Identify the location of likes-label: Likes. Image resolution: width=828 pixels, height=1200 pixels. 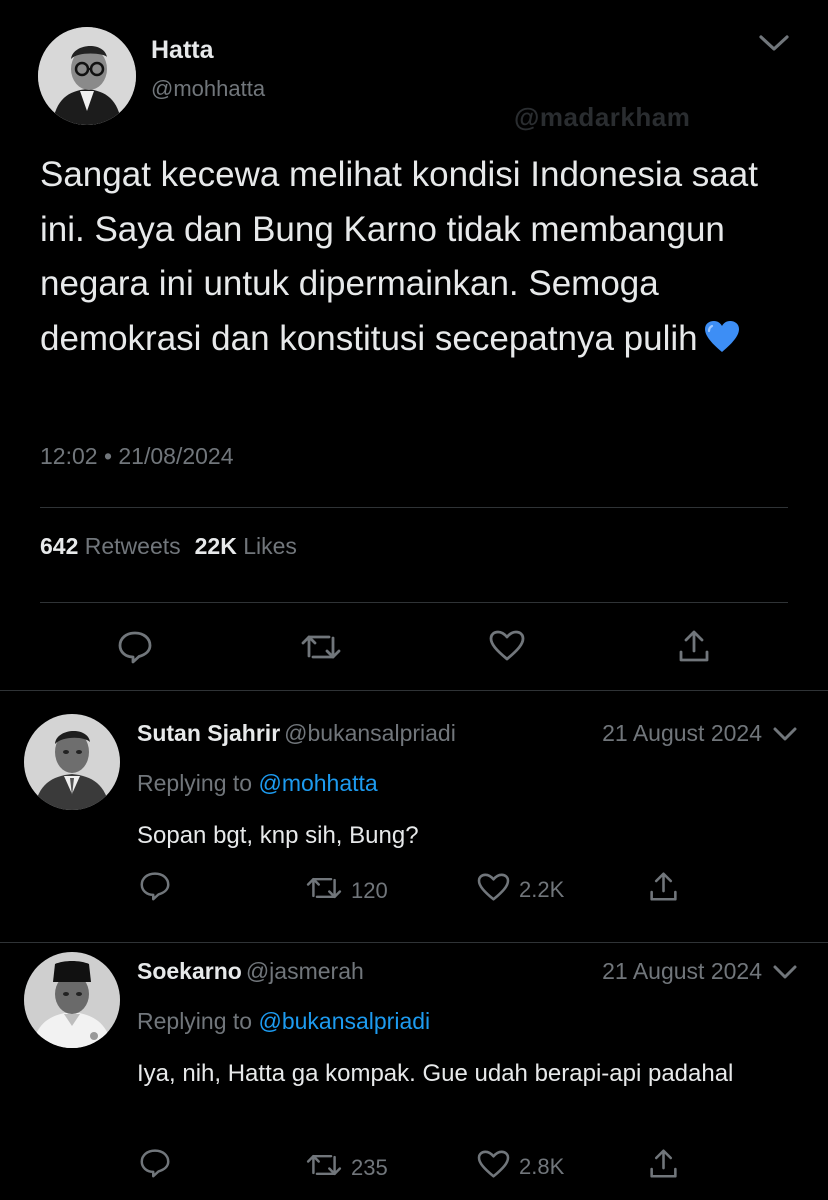
(270, 546).